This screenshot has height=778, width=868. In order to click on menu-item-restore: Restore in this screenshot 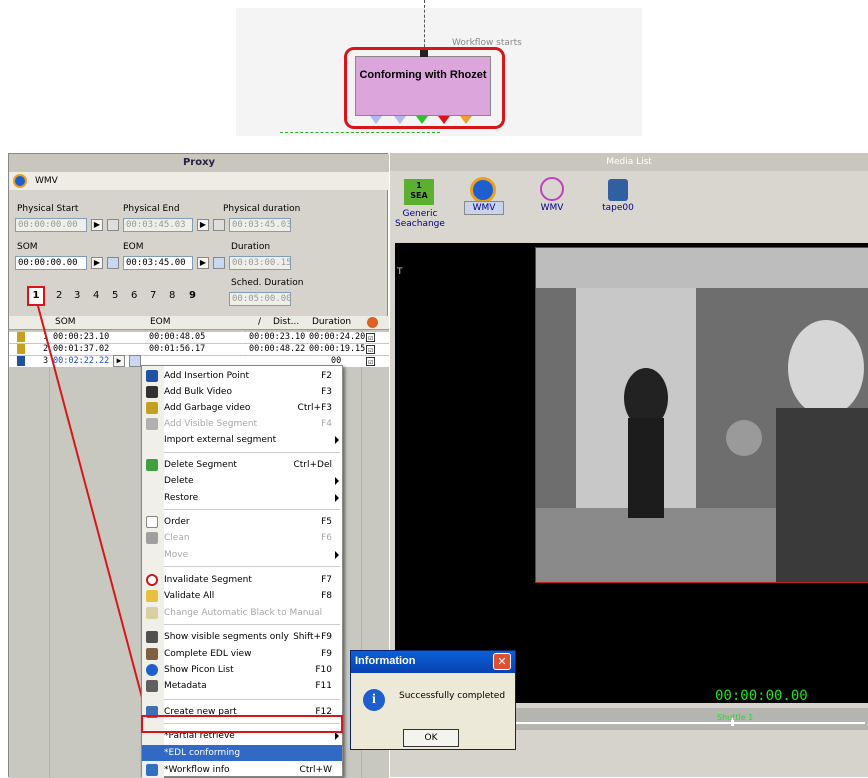, I will do `click(242, 498)`.